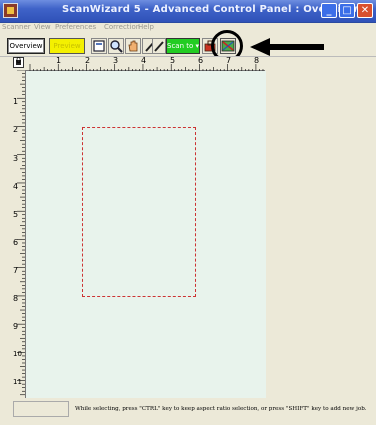 The image size is (376, 425). Describe the element at coordinates (188, 28) in the screenshot. I see `menu-bar: Scanner View Preferences Correction Help` at that location.